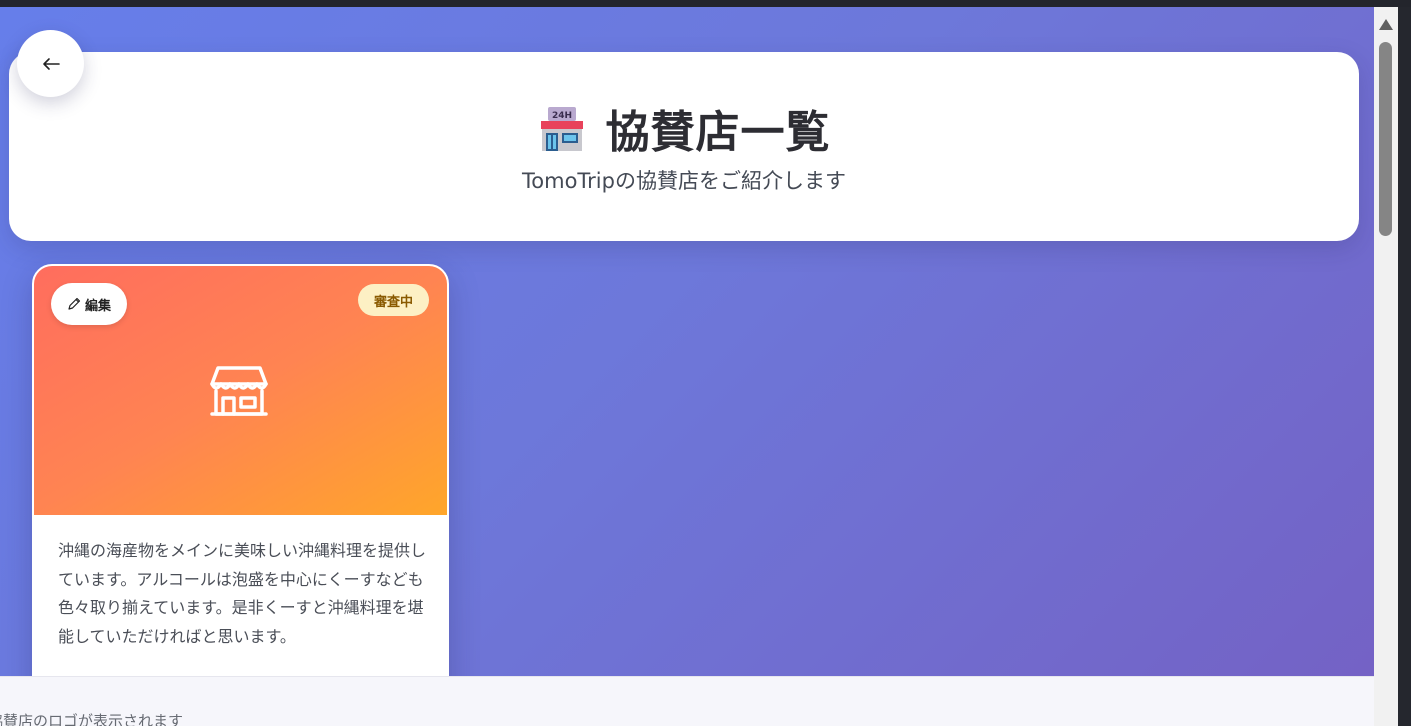 The image size is (1411, 726). Describe the element at coordinates (684, 181) in the screenshot. I see `page-subtitle: TomoTripの協賛店をご紹介します` at that location.